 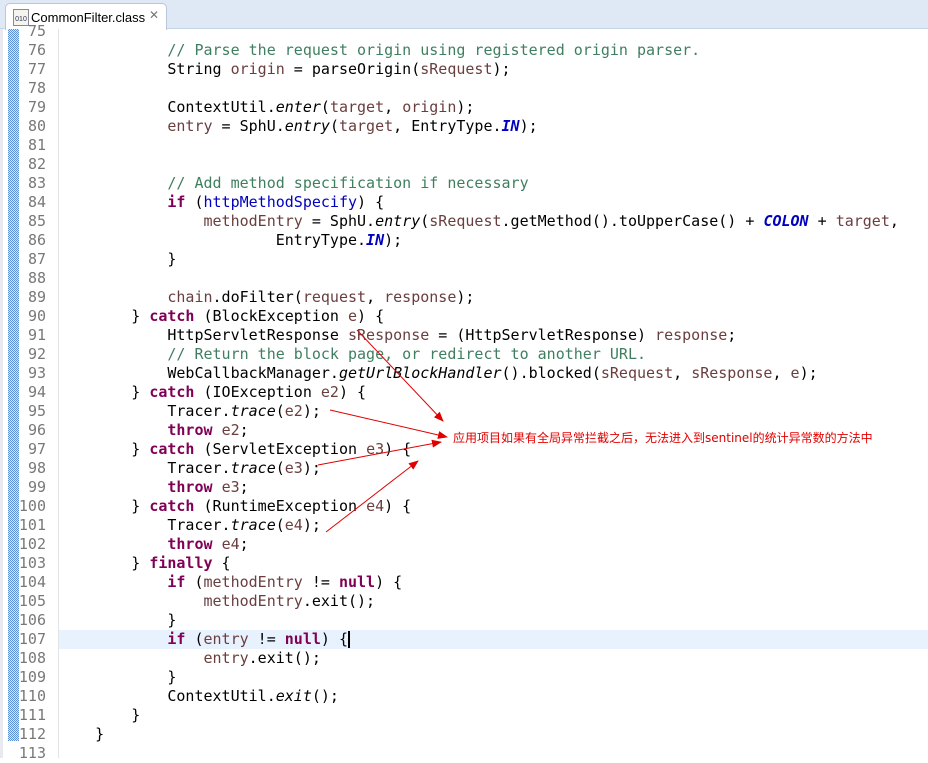 I want to click on annotation-arrows, so click(x=382, y=431).